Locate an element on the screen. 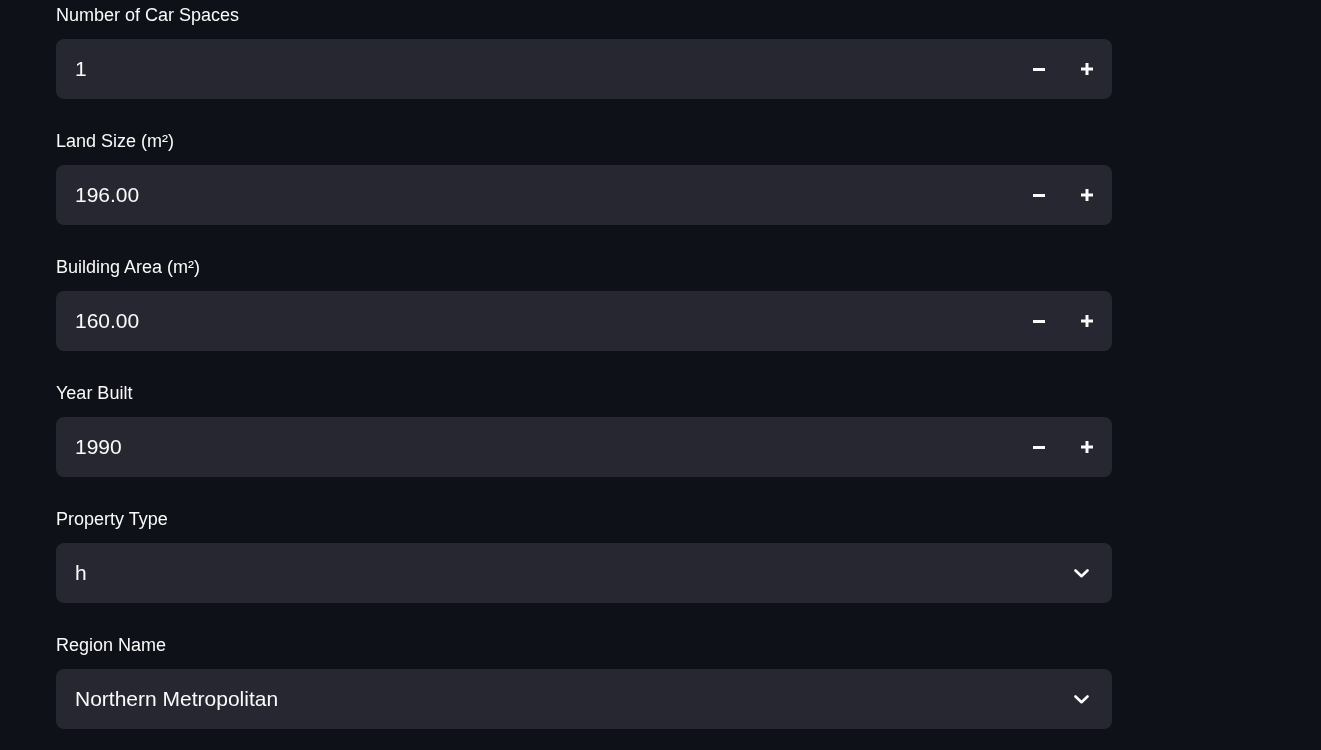 The height and width of the screenshot is (750, 1321). field-label: Region Name is located at coordinates (111, 645).